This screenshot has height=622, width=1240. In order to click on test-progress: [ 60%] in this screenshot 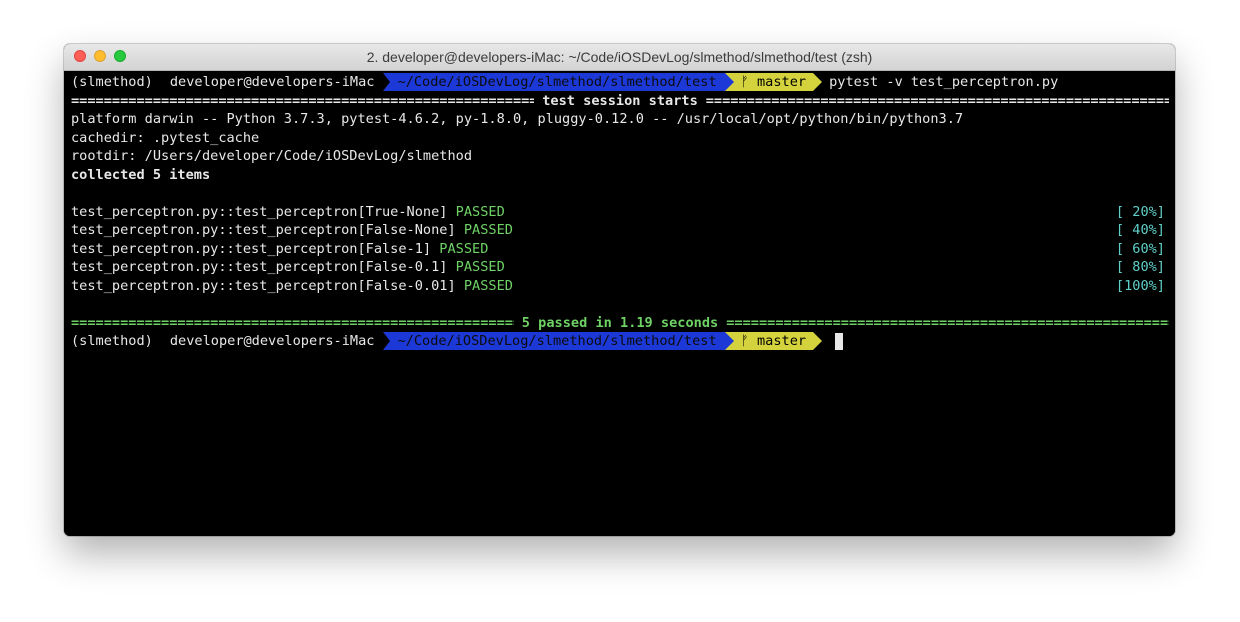, I will do `click(1140, 248)`.